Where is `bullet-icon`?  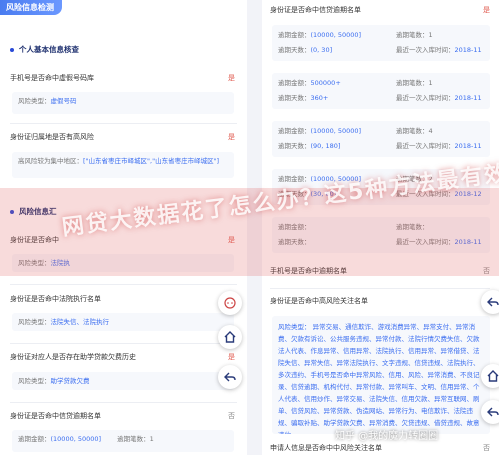 bullet-icon is located at coordinates (12, 50).